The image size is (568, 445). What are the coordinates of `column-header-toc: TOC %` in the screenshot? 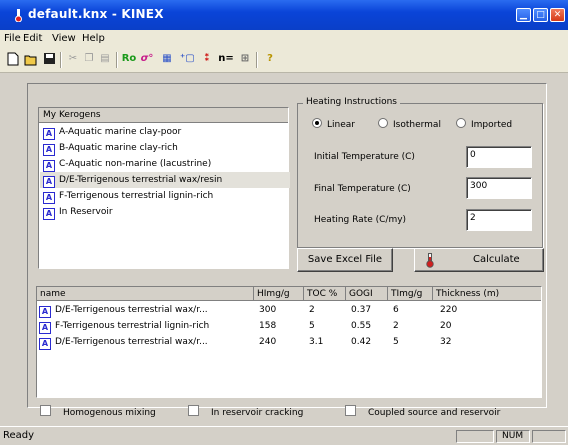 It's located at (325, 294).